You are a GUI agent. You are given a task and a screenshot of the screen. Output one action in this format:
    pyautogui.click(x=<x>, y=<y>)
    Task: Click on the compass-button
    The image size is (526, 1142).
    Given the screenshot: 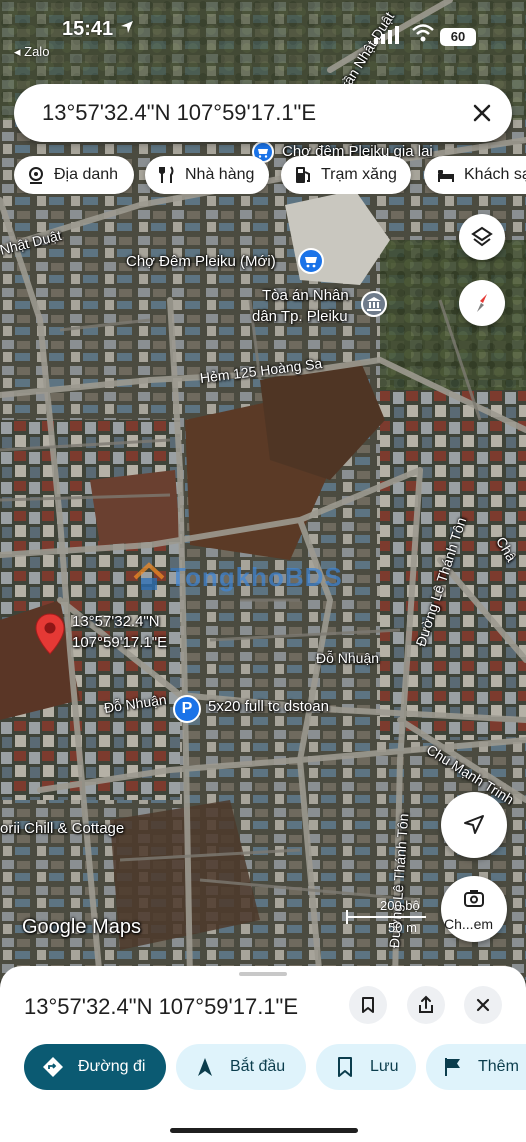 What is the action you would take?
    pyautogui.click(x=482, y=303)
    